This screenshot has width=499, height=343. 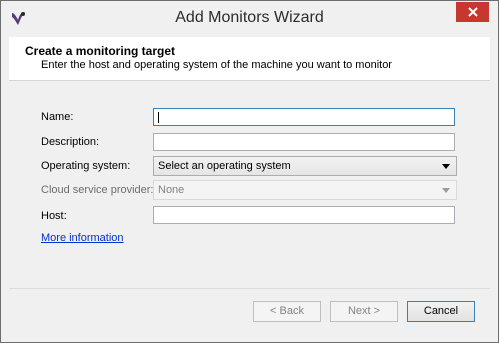 I want to click on cloud-provider-select: None, so click(x=305, y=190).